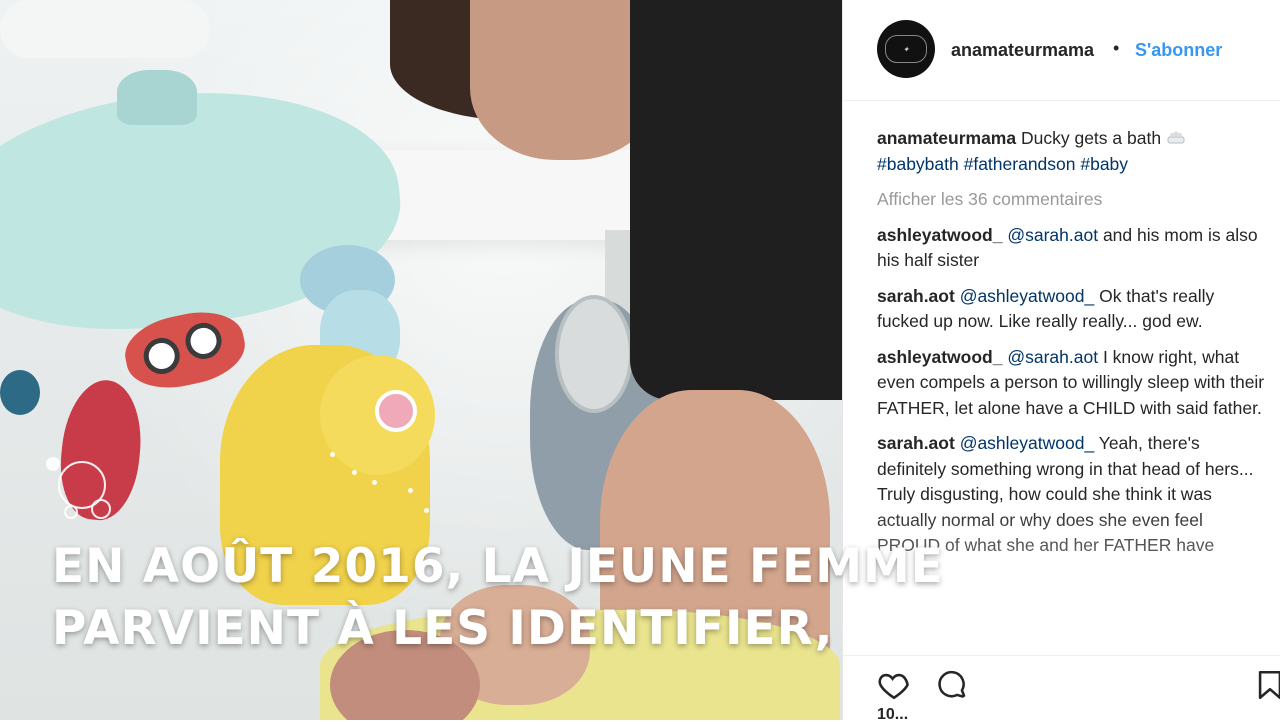  What do you see at coordinates (894, 685) in the screenshot?
I see `heart-icon` at bounding box center [894, 685].